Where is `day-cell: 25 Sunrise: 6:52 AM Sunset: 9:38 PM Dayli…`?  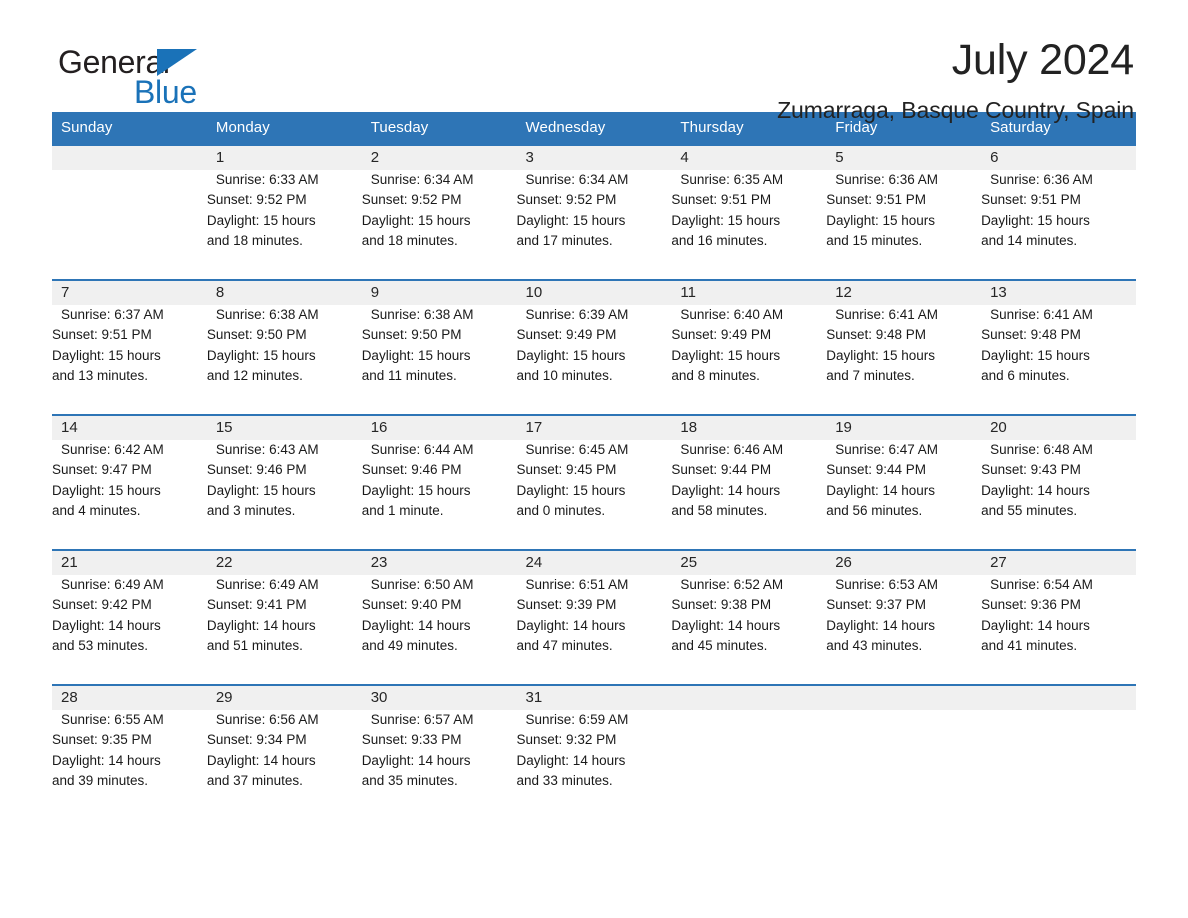
day-cell: 25 Sunrise: 6:52 AM Sunset: 9:38 PM Dayli… is located at coordinates (749, 617).